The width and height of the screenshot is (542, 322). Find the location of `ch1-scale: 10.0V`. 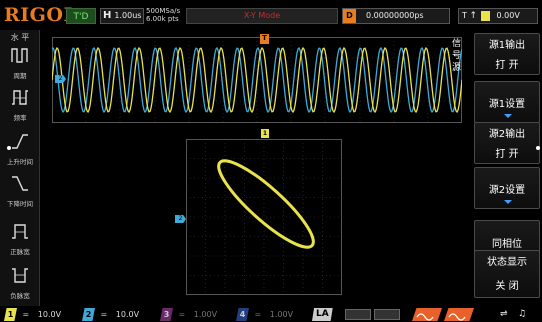

ch1-scale: 10.0V is located at coordinates (49, 314).